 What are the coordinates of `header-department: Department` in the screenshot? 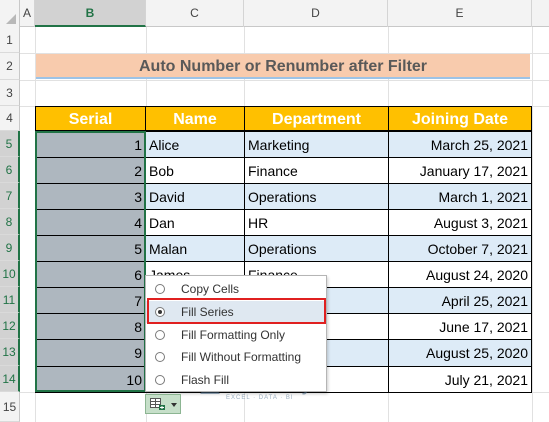 It's located at (316, 118).